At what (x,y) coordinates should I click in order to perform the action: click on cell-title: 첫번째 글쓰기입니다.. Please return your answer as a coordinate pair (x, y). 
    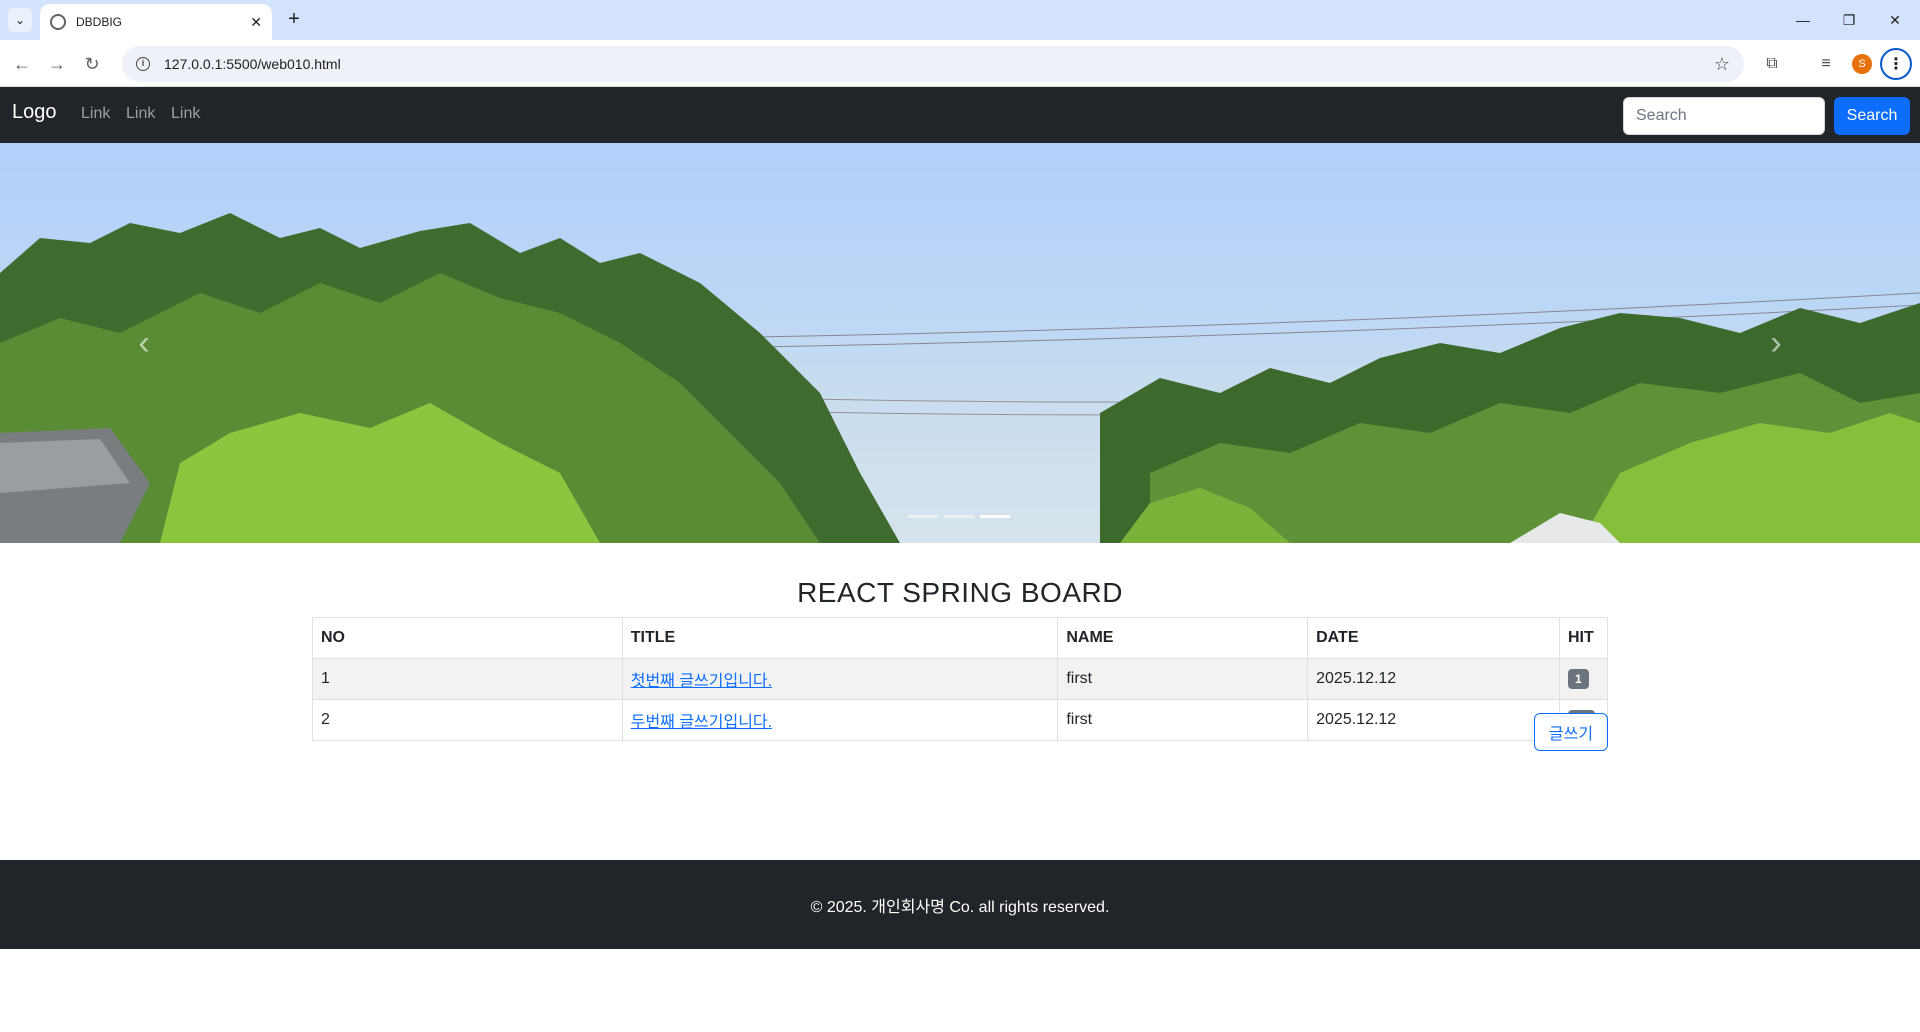
    Looking at the image, I should click on (840, 679).